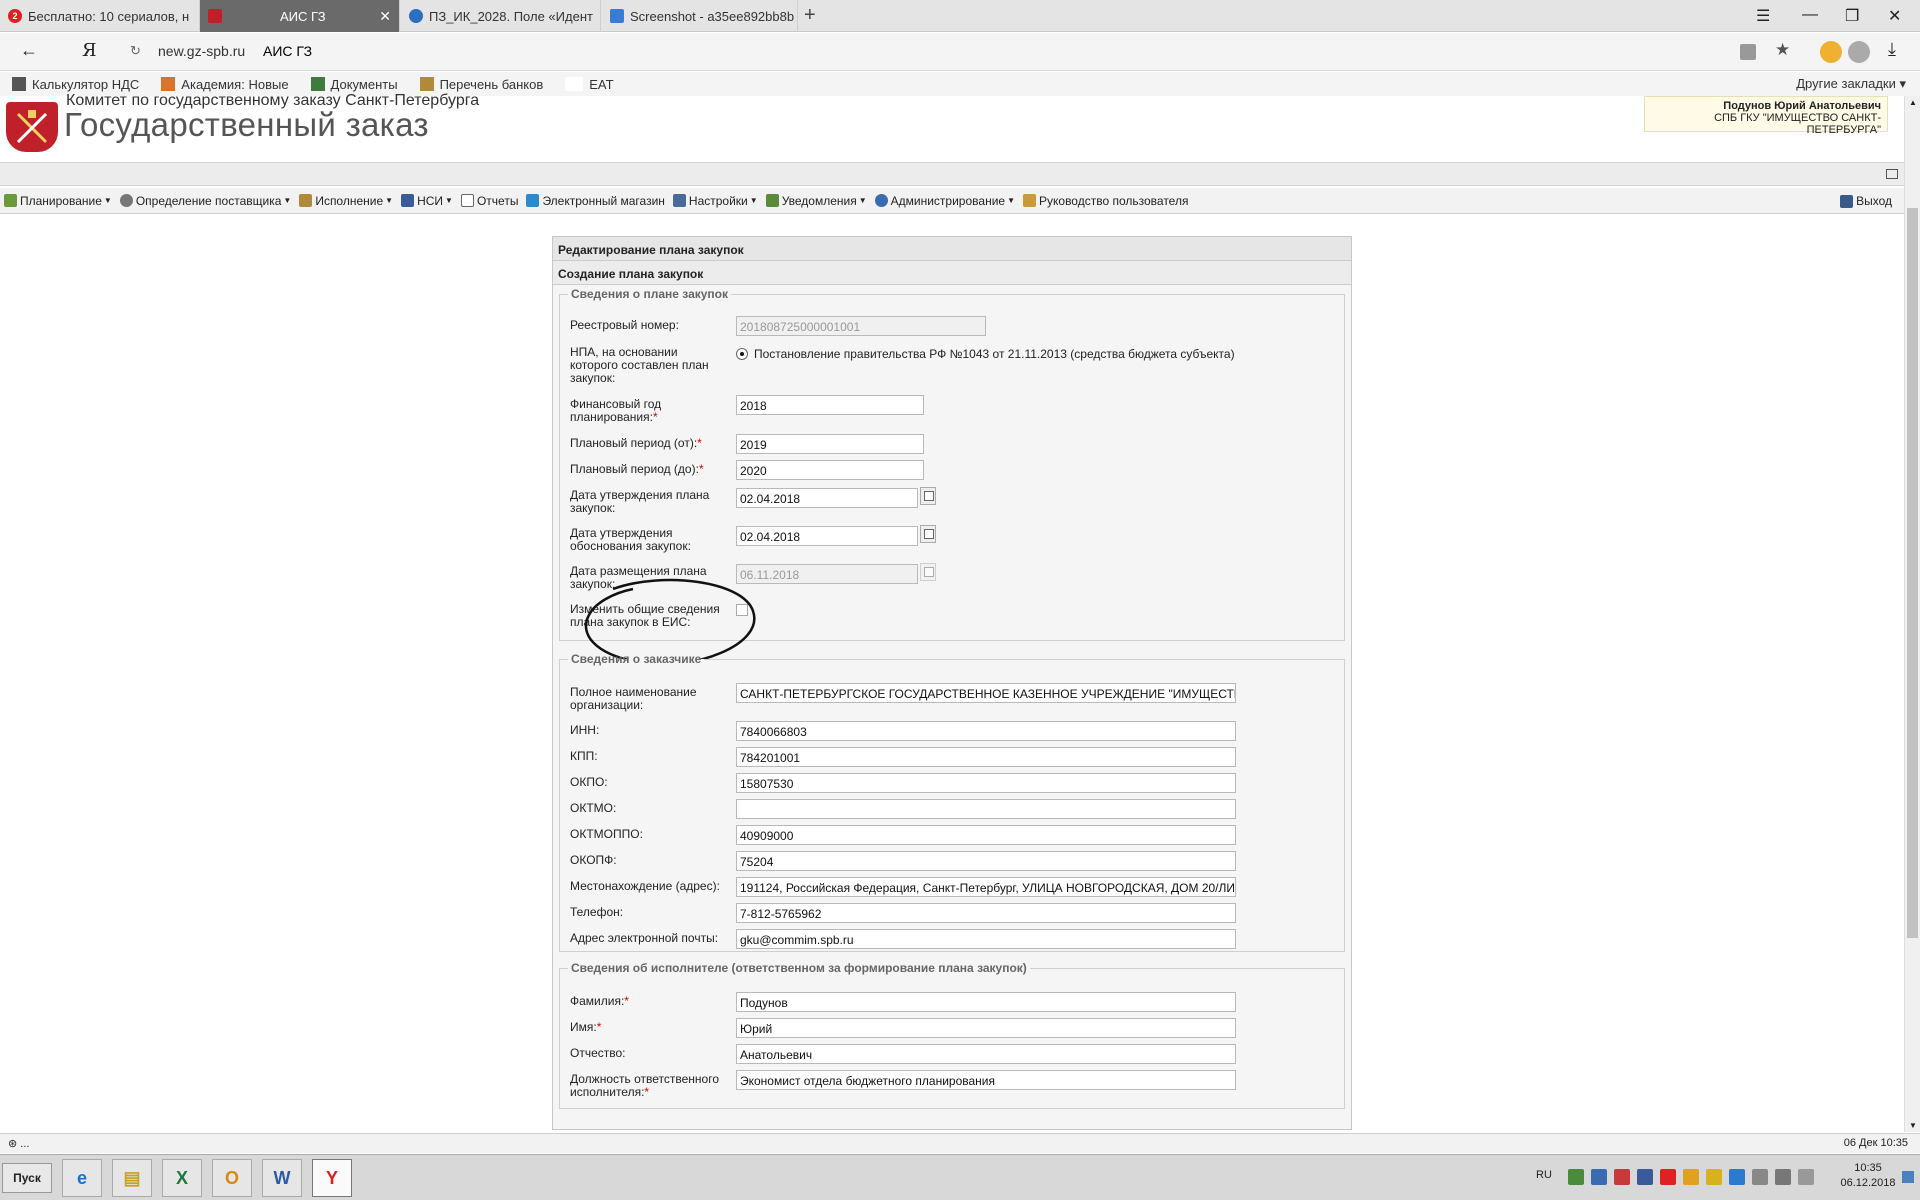  Describe the element at coordinates (232, 1178) in the screenshot. I see `outlook-icon: O` at that location.